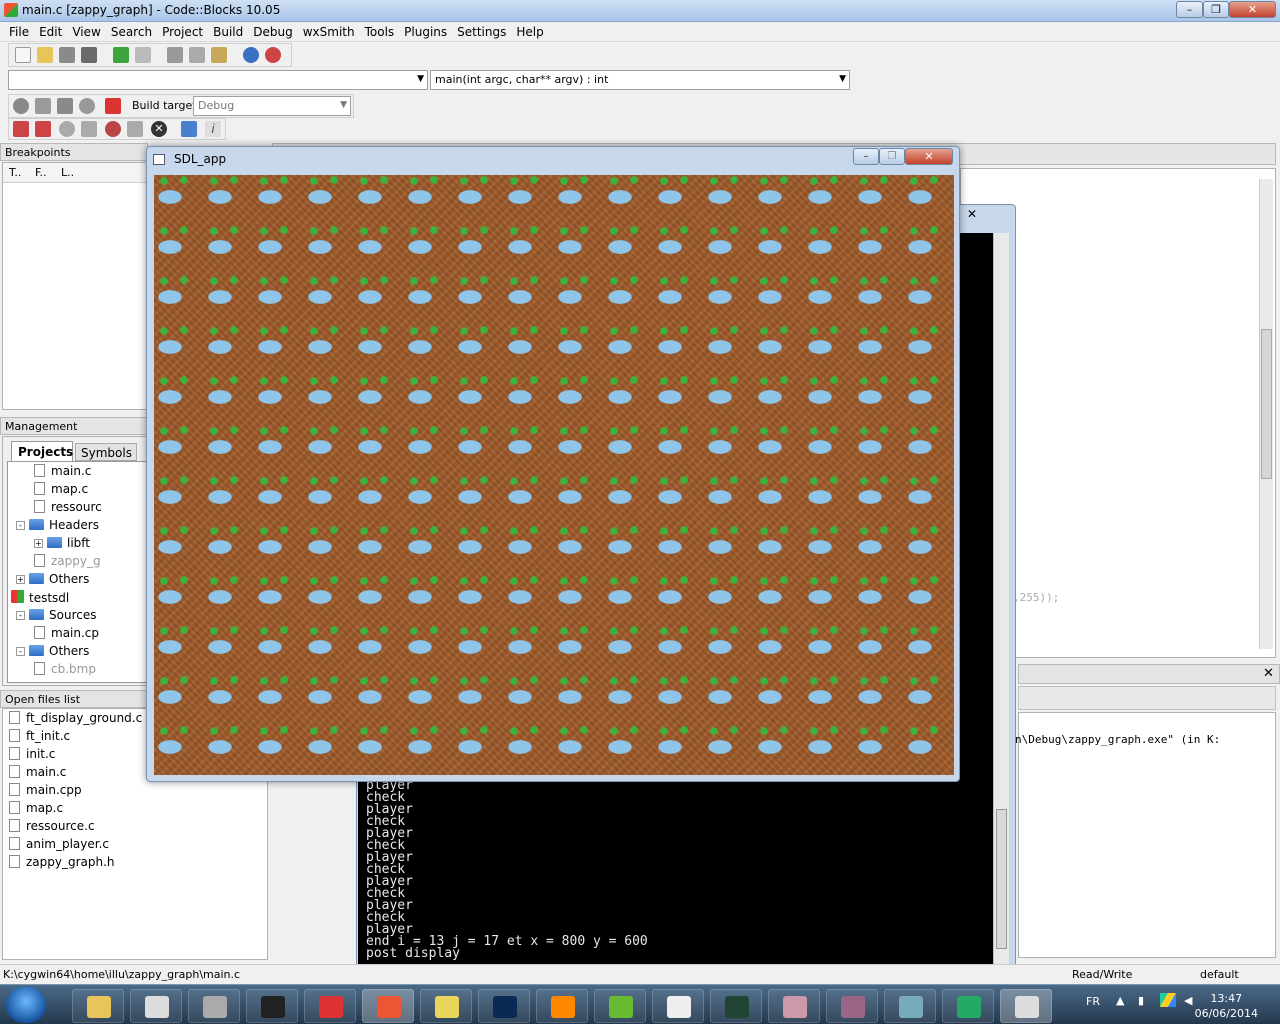 The width and height of the screenshot is (1280, 1024). Describe the element at coordinates (272, 1006) in the screenshot. I see `taskbar-app-cmd` at that location.